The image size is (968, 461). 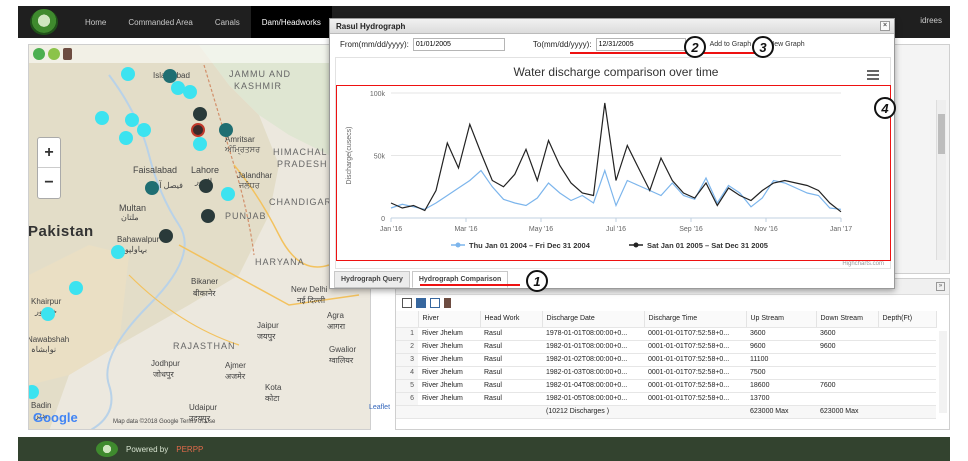 I want to click on summary-downstream-max: 623000 Max, so click(x=847, y=411).